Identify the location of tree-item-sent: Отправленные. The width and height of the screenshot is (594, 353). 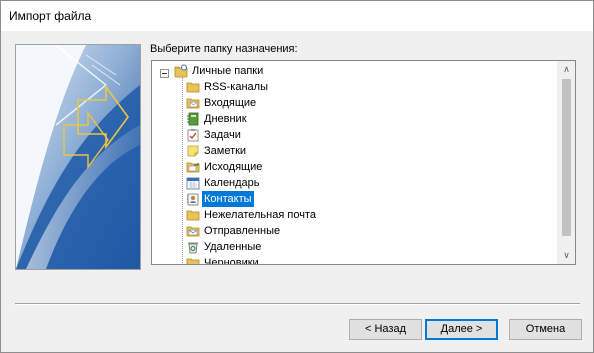
(217, 231).